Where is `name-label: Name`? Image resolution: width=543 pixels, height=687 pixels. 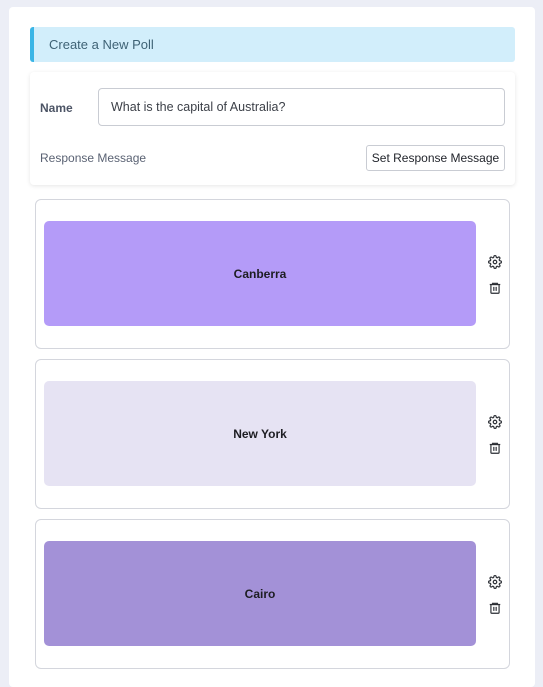
name-label: Name is located at coordinates (56, 108).